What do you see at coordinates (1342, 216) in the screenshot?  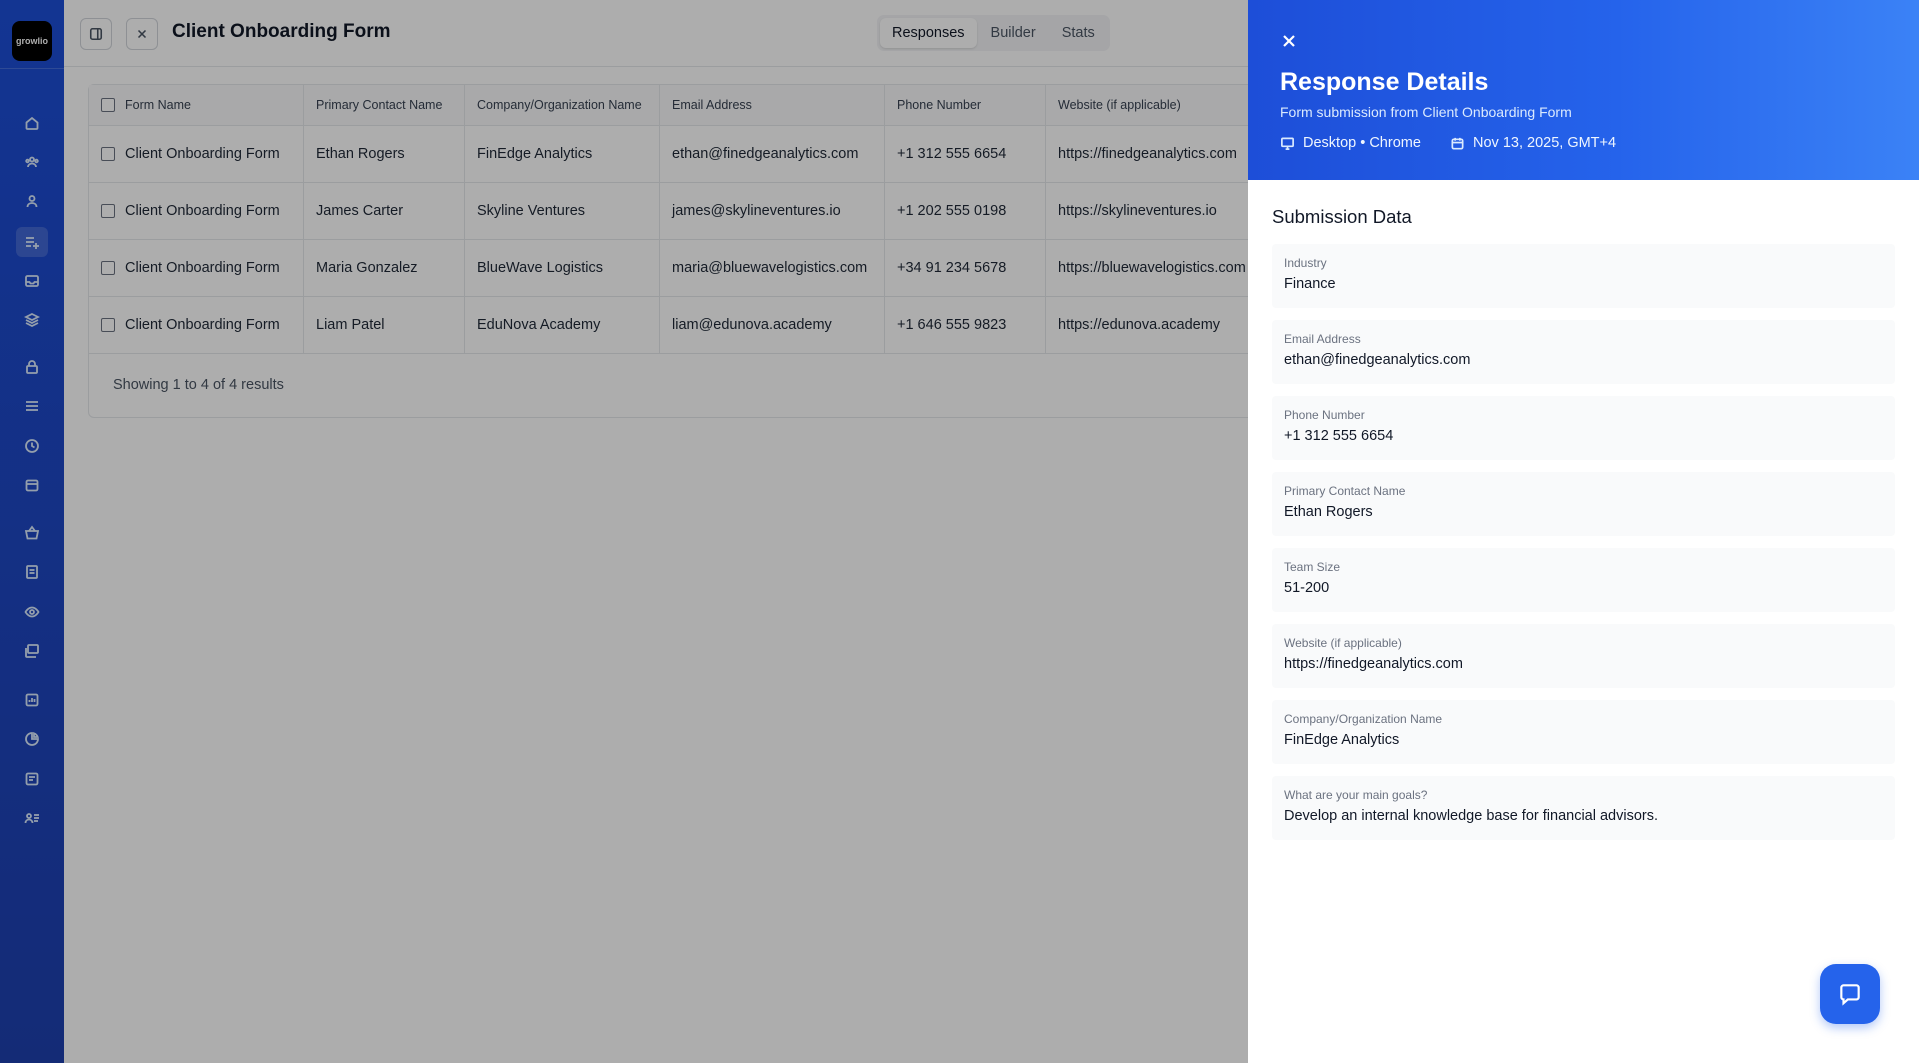 I see `section-title: Submission Data` at bounding box center [1342, 216].